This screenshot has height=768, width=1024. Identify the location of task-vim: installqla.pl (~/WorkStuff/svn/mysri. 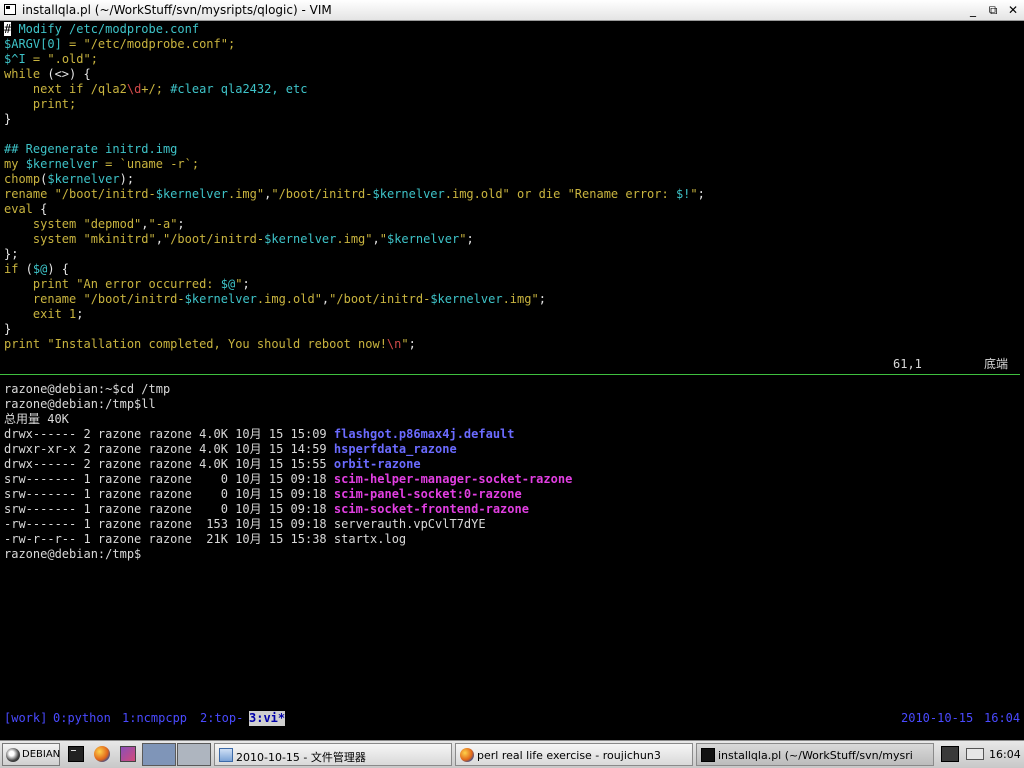
(815, 754).